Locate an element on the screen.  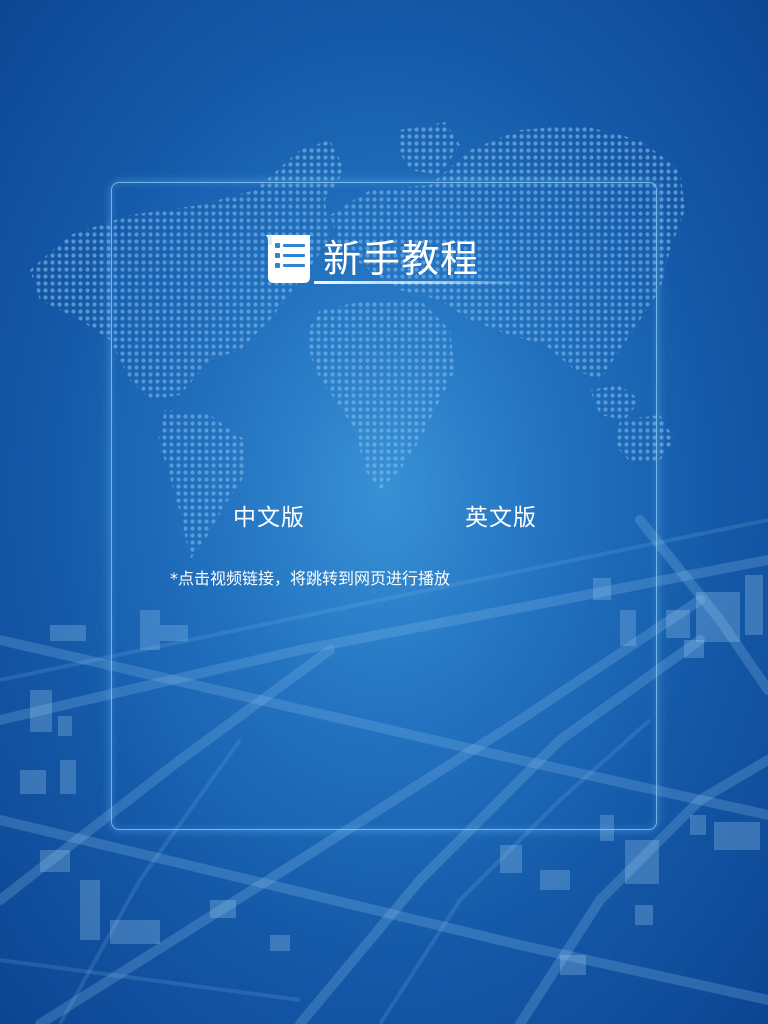
english-version-link: 英文版 is located at coordinates (501, 518).